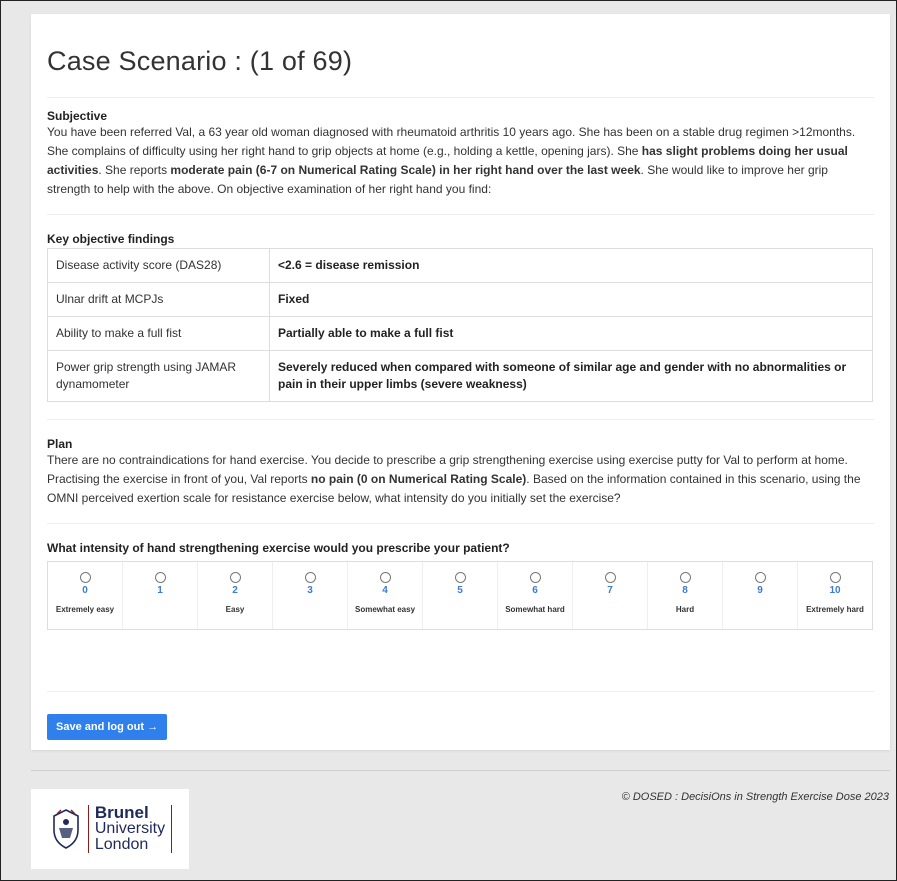  I want to click on scale-label: Extremely hard, so click(835, 609).